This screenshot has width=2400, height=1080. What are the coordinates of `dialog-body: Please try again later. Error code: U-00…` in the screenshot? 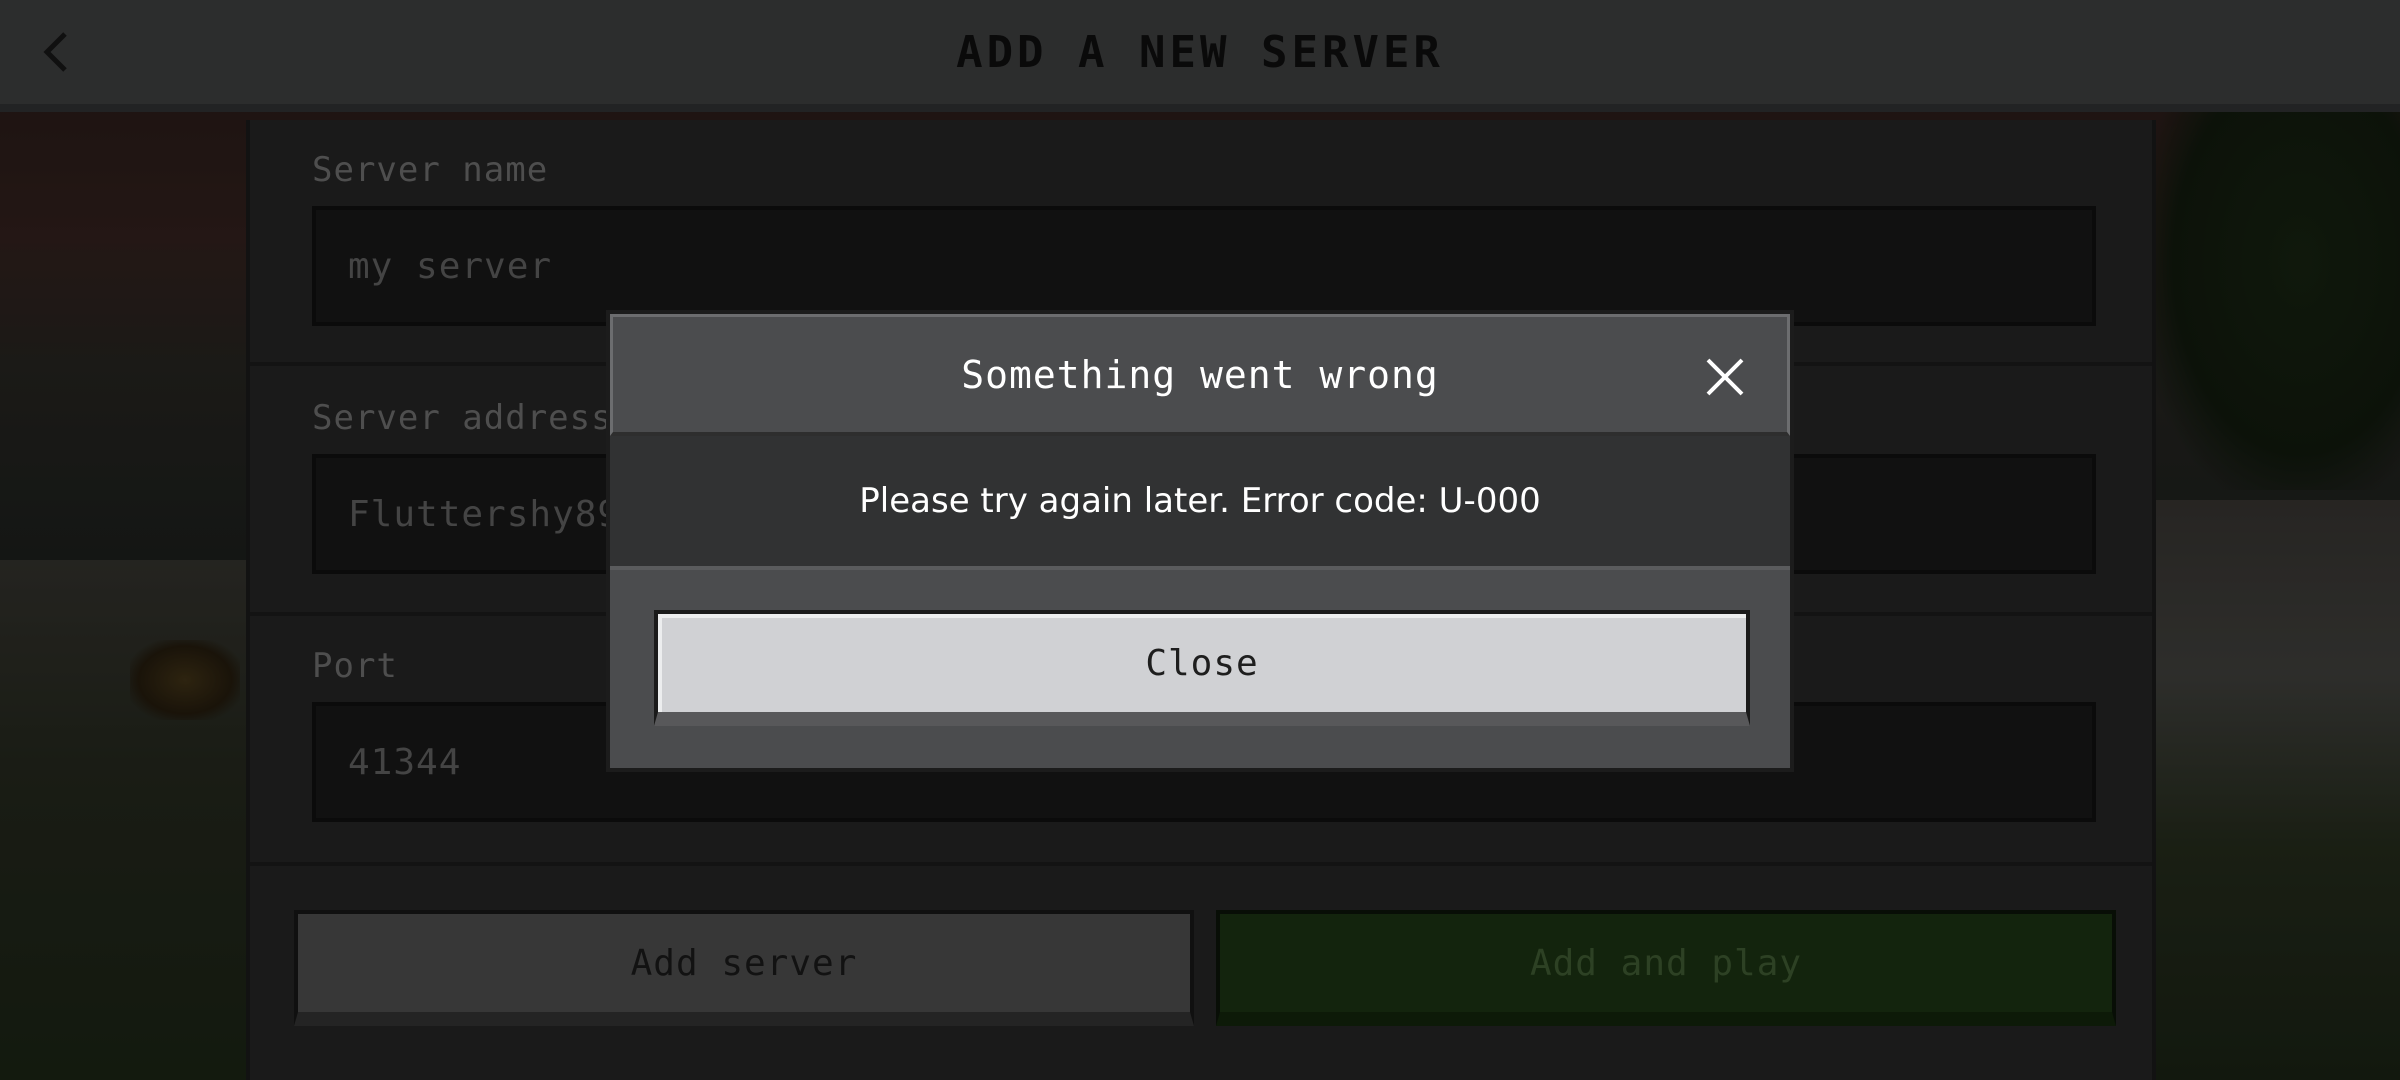 It's located at (1200, 503).